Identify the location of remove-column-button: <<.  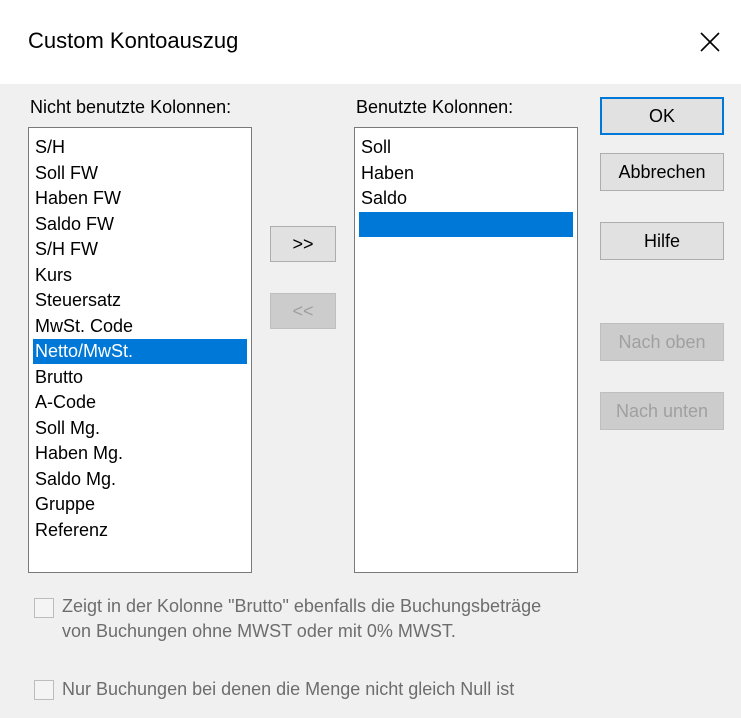
(303, 311).